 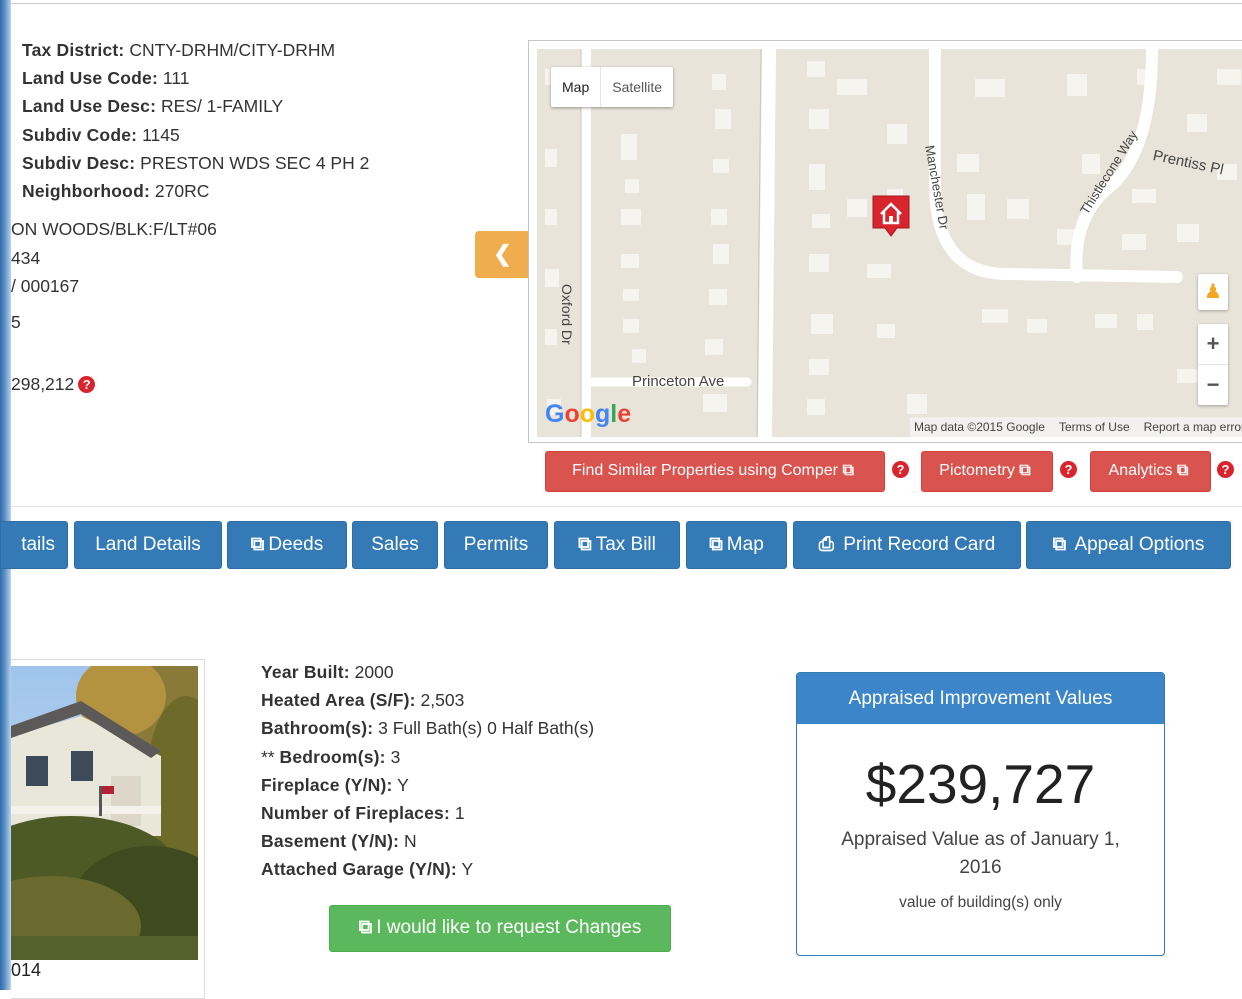 What do you see at coordinates (339, 841) in the screenshot?
I see `detail-row-basement: Basement (Y/N): N` at bounding box center [339, 841].